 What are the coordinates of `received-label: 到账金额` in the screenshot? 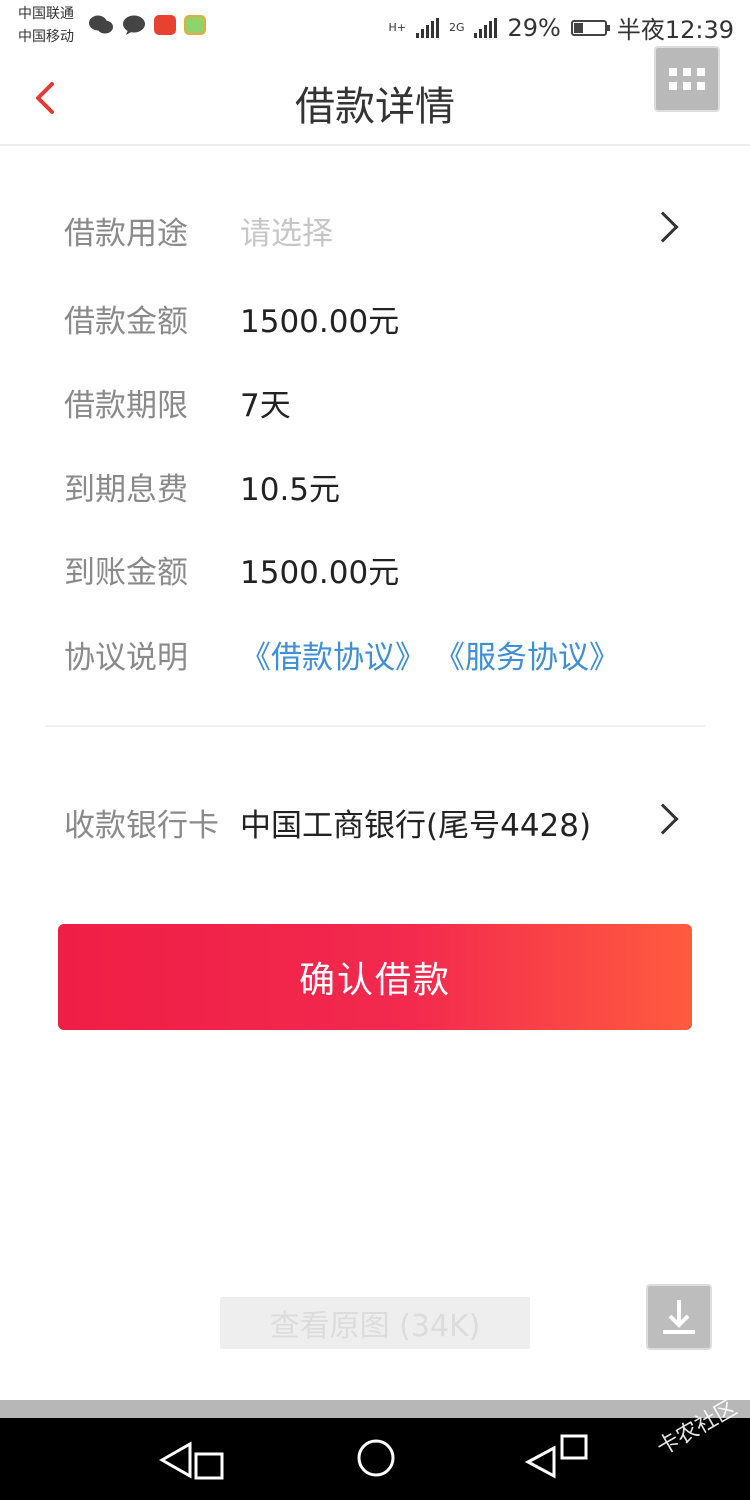 It's located at (126, 573).